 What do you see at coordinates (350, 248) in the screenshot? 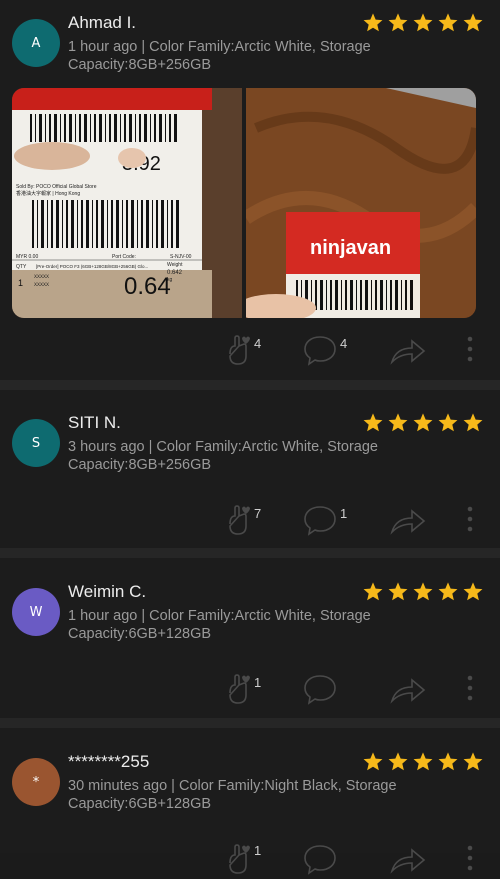
I see `brand-text: ninjavan` at bounding box center [350, 248].